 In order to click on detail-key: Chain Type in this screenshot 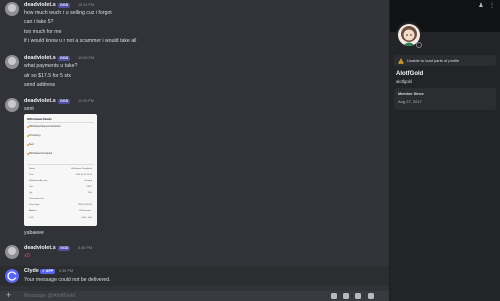, I will do `click(34, 205)`.